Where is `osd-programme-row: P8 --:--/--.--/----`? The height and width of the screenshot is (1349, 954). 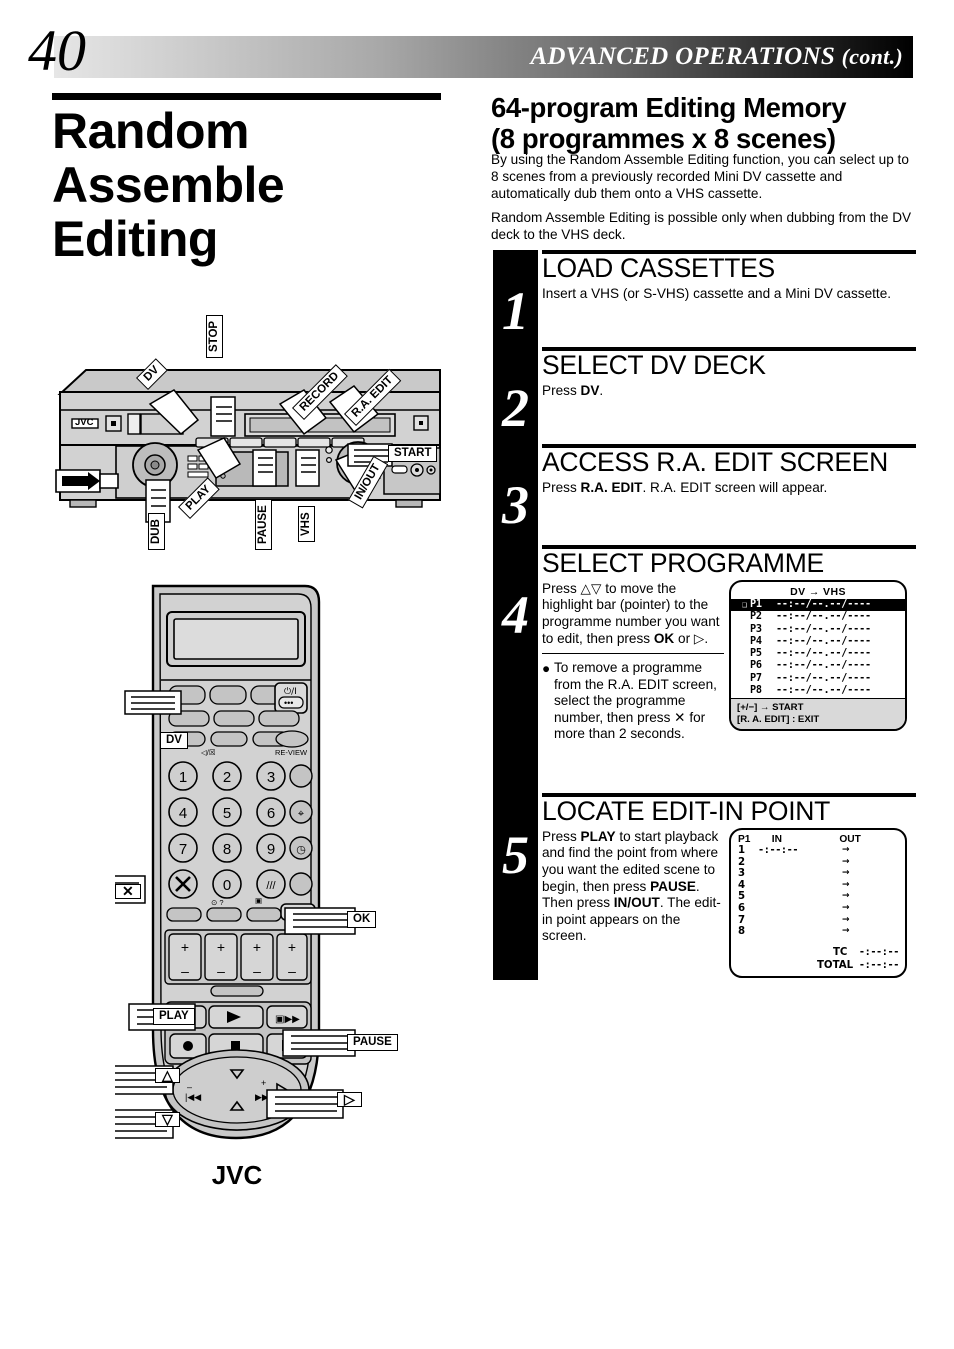 osd-programme-row: P8 --:--/--.--/---- is located at coordinates (818, 691).